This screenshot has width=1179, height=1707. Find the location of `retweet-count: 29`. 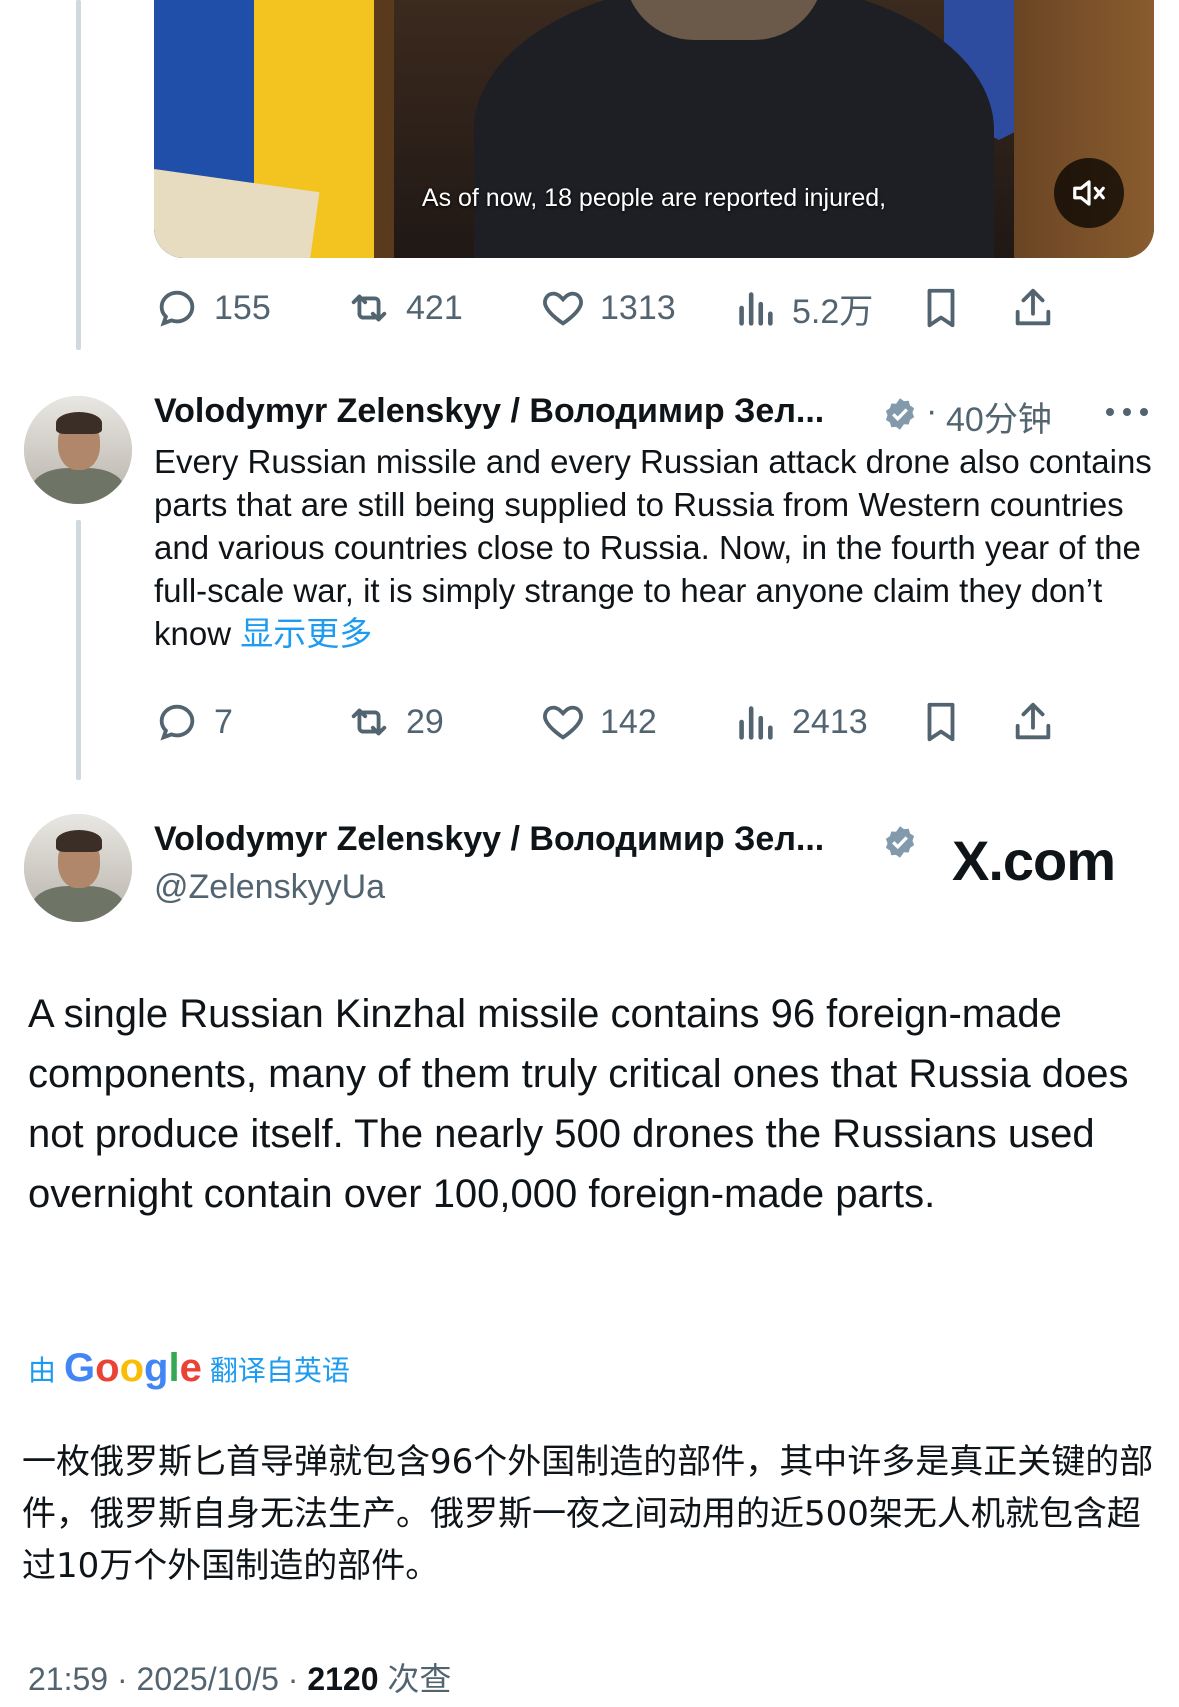

retweet-count: 29 is located at coordinates (425, 721).